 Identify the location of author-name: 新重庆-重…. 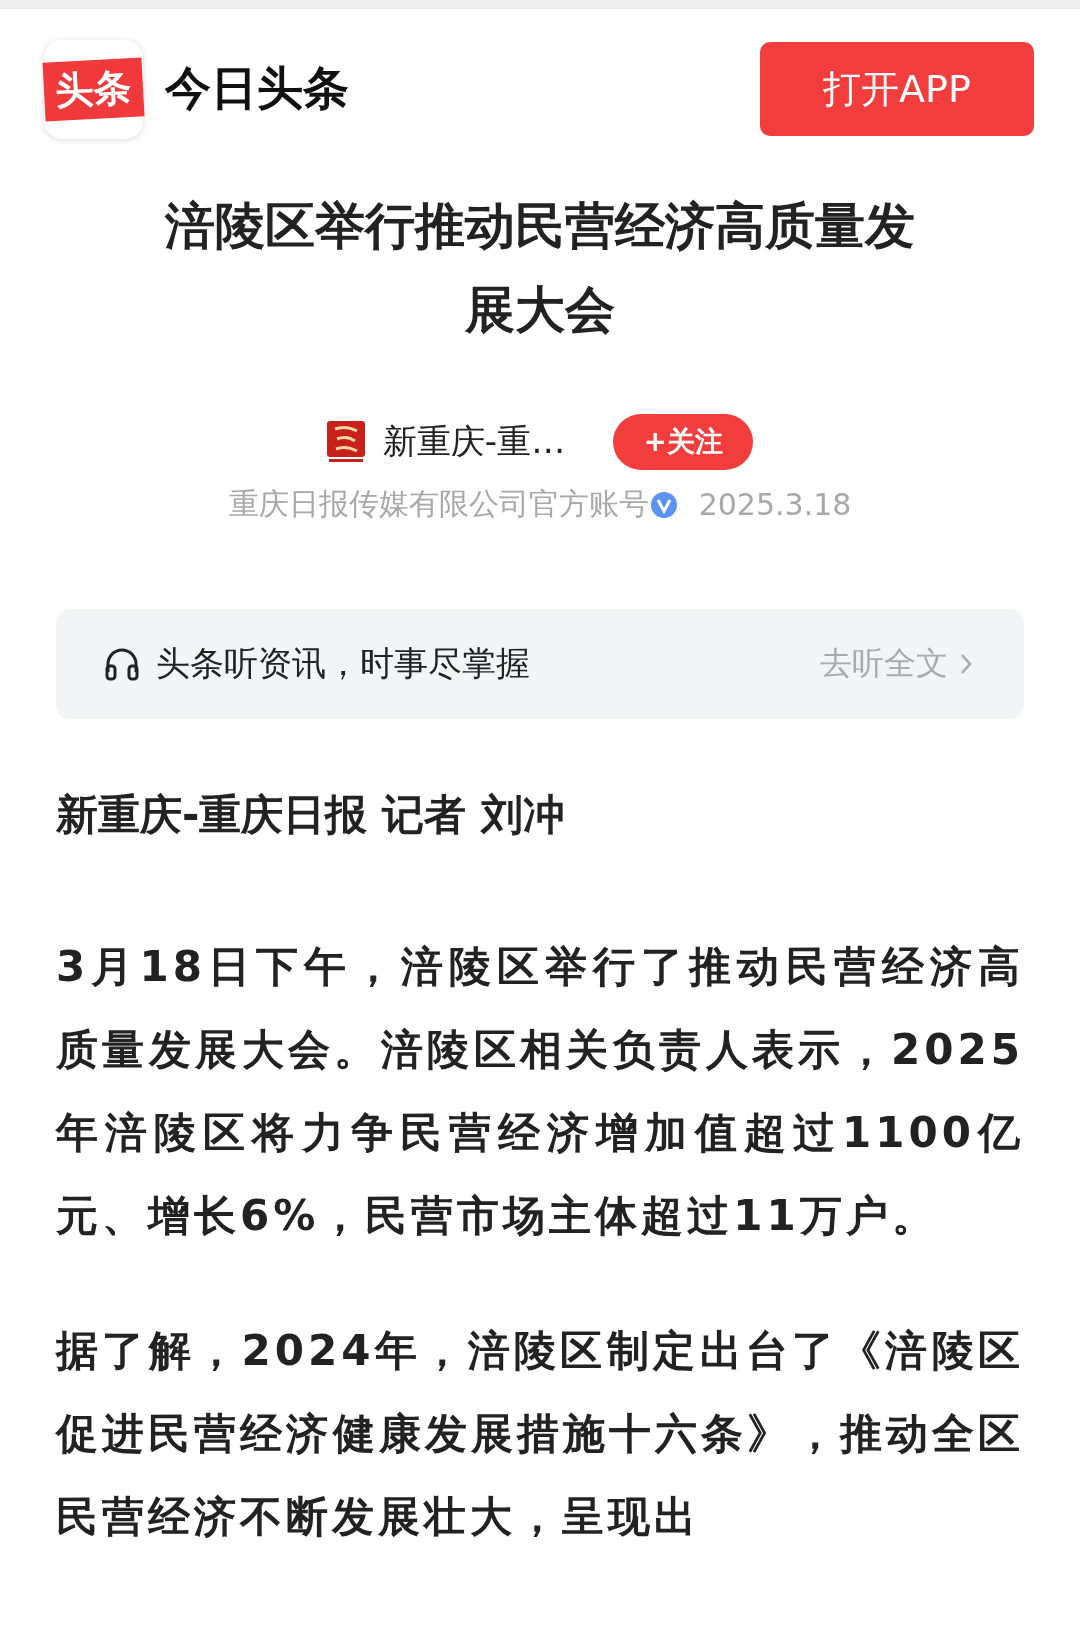
(474, 442).